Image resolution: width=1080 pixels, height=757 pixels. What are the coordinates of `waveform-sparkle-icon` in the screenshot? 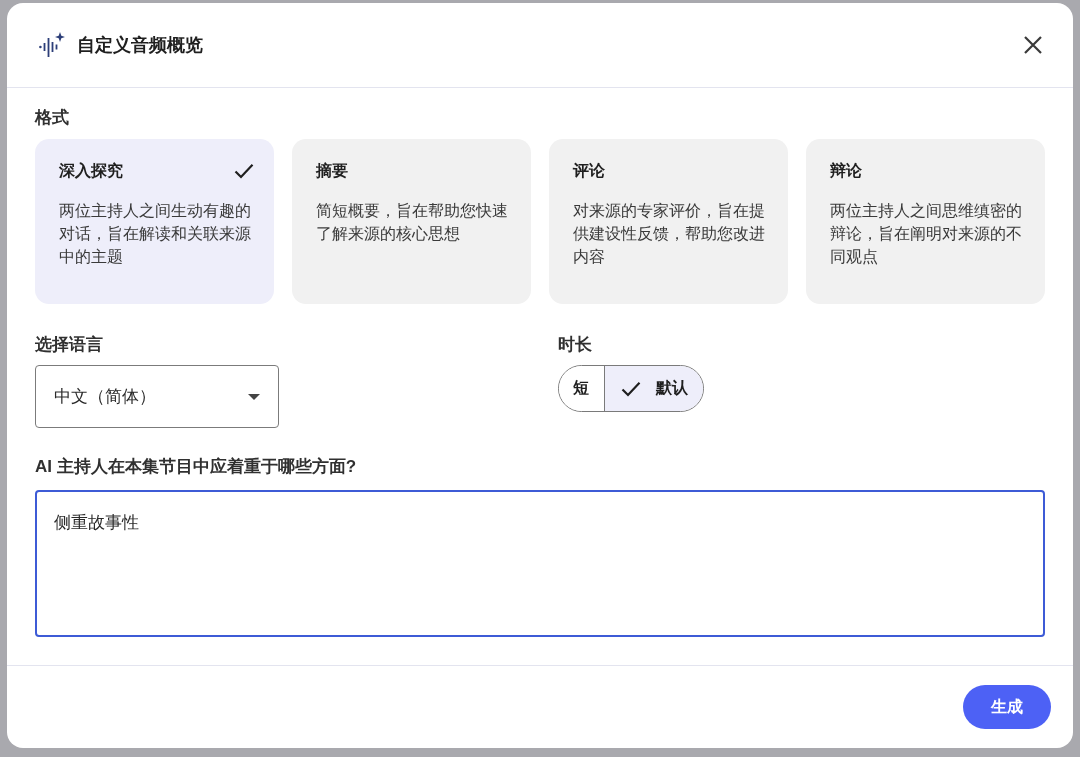 It's located at (52, 45).